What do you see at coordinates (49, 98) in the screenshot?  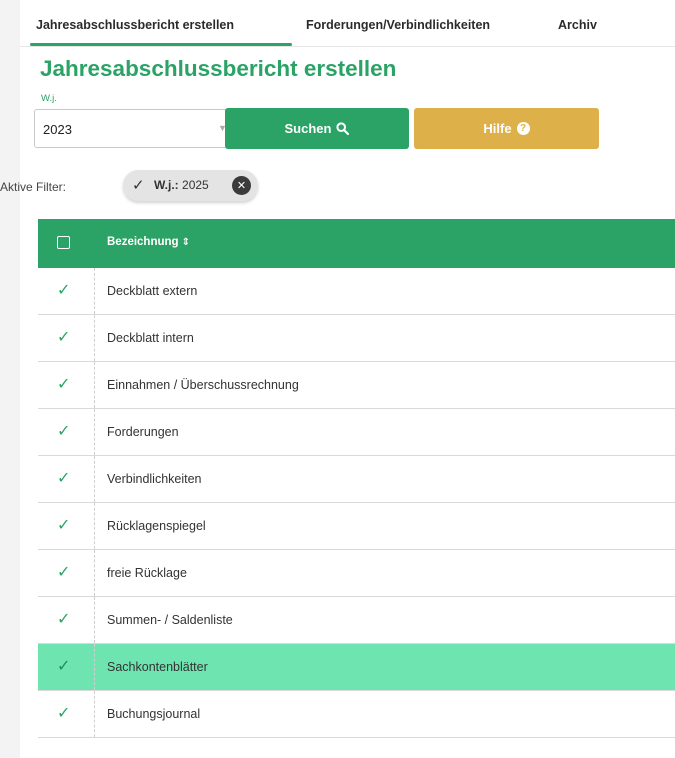 I see `wj-field-label: W.j.` at bounding box center [49, 98].